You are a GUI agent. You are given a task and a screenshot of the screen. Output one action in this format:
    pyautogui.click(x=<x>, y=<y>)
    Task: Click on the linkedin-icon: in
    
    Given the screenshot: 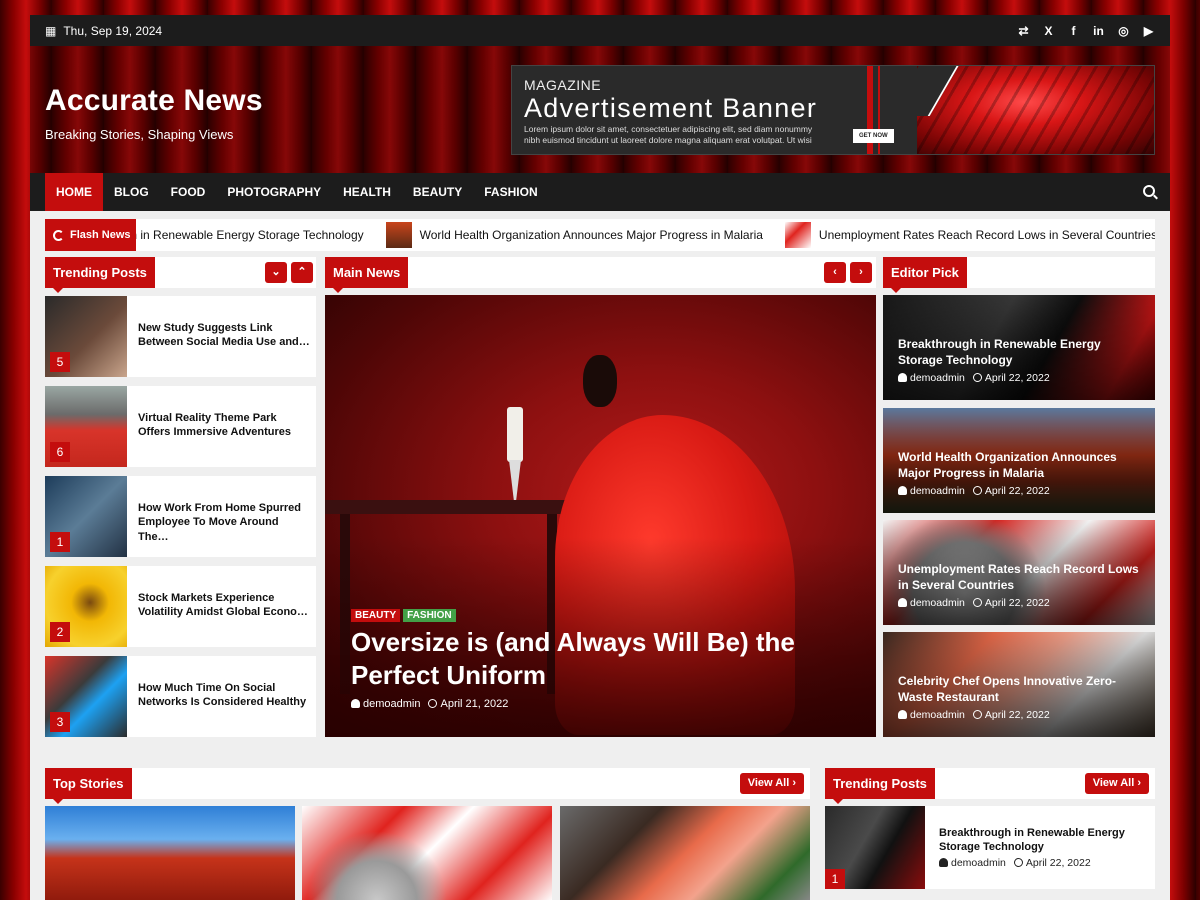 What is the action you would take?
    pyautogui.click(x=1098, y=31)
    